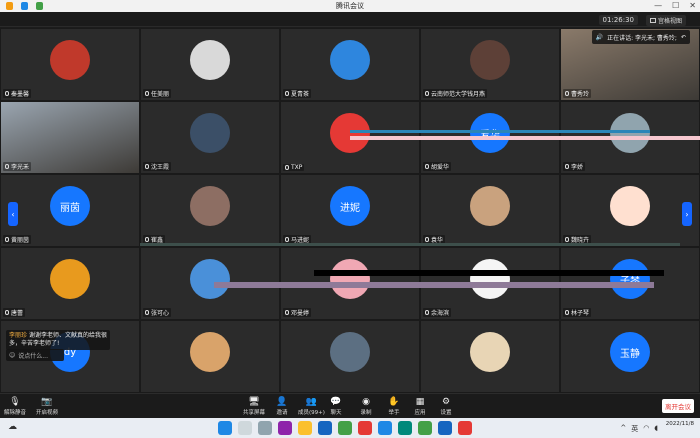 This screenshot has width=700, height=438. I want to click on title-bar: 腾讯会议 — ☐ ✕, so click(350, 6).